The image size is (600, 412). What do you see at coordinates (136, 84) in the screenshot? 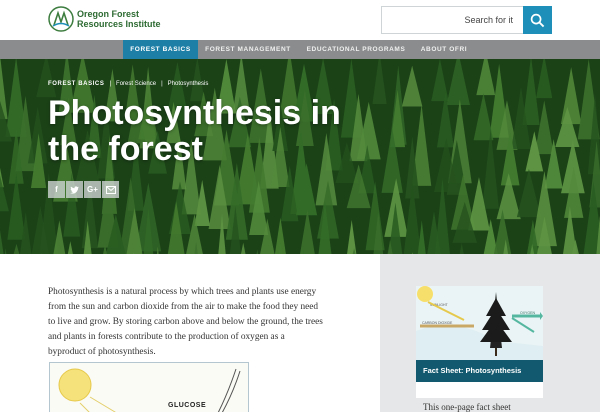
I see `breadcrumb-forest-science: Forest Science` at bounding box center [136, 84].